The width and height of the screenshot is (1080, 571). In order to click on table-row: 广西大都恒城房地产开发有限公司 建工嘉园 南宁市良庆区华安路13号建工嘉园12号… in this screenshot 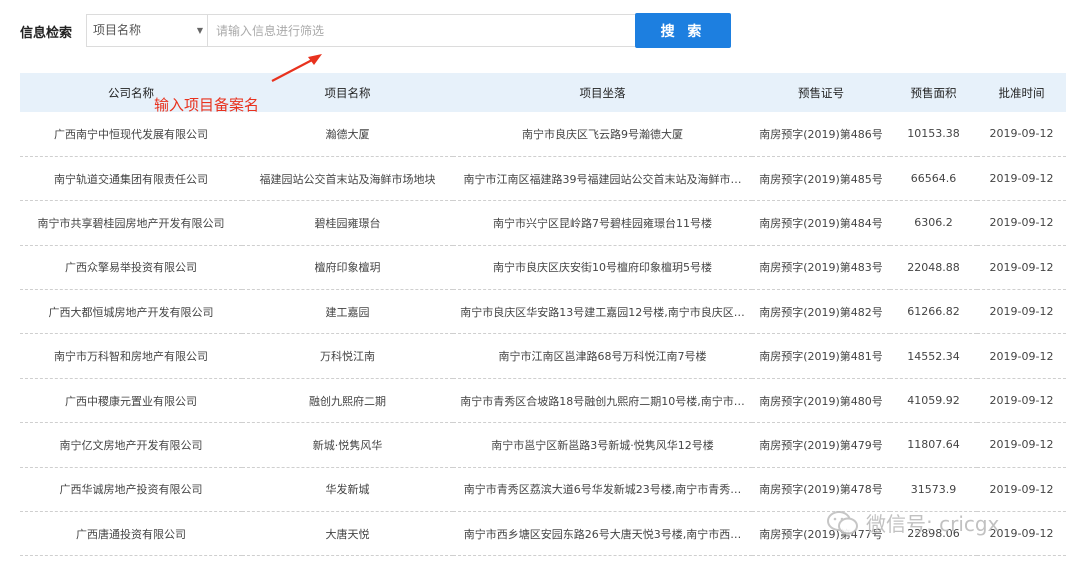, I will do `click(543, 312)`.